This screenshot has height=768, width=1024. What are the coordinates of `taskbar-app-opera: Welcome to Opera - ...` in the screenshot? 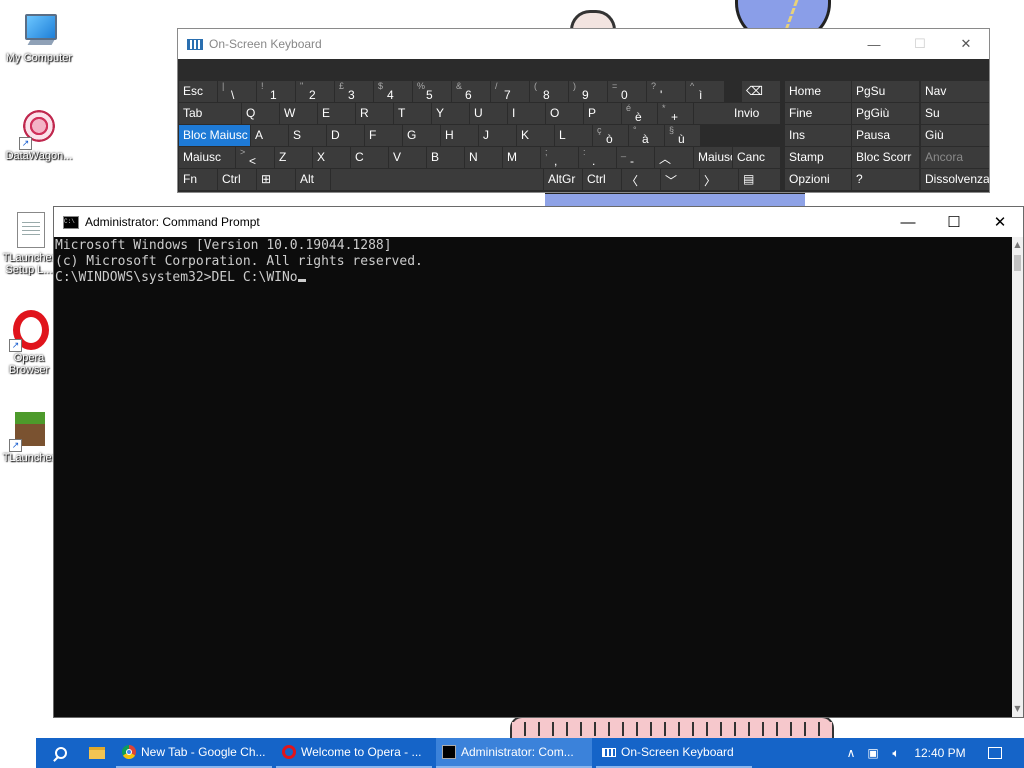 It's located at (354, 753).